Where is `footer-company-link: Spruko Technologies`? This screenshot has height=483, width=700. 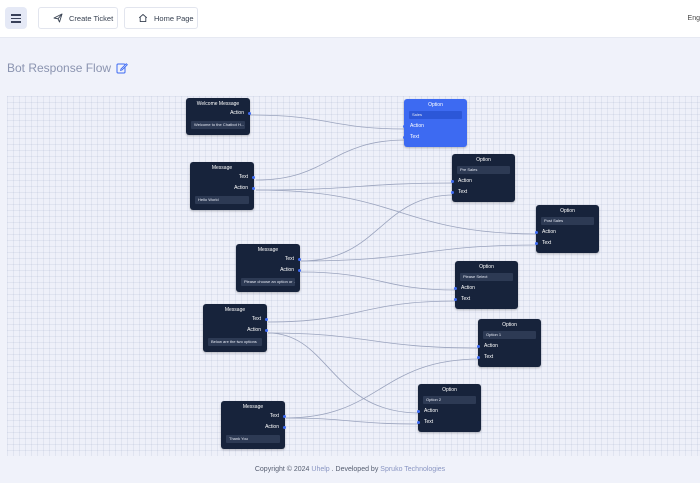 footer-company-link: Spruko Technologies is located at coordinates (412, 469).